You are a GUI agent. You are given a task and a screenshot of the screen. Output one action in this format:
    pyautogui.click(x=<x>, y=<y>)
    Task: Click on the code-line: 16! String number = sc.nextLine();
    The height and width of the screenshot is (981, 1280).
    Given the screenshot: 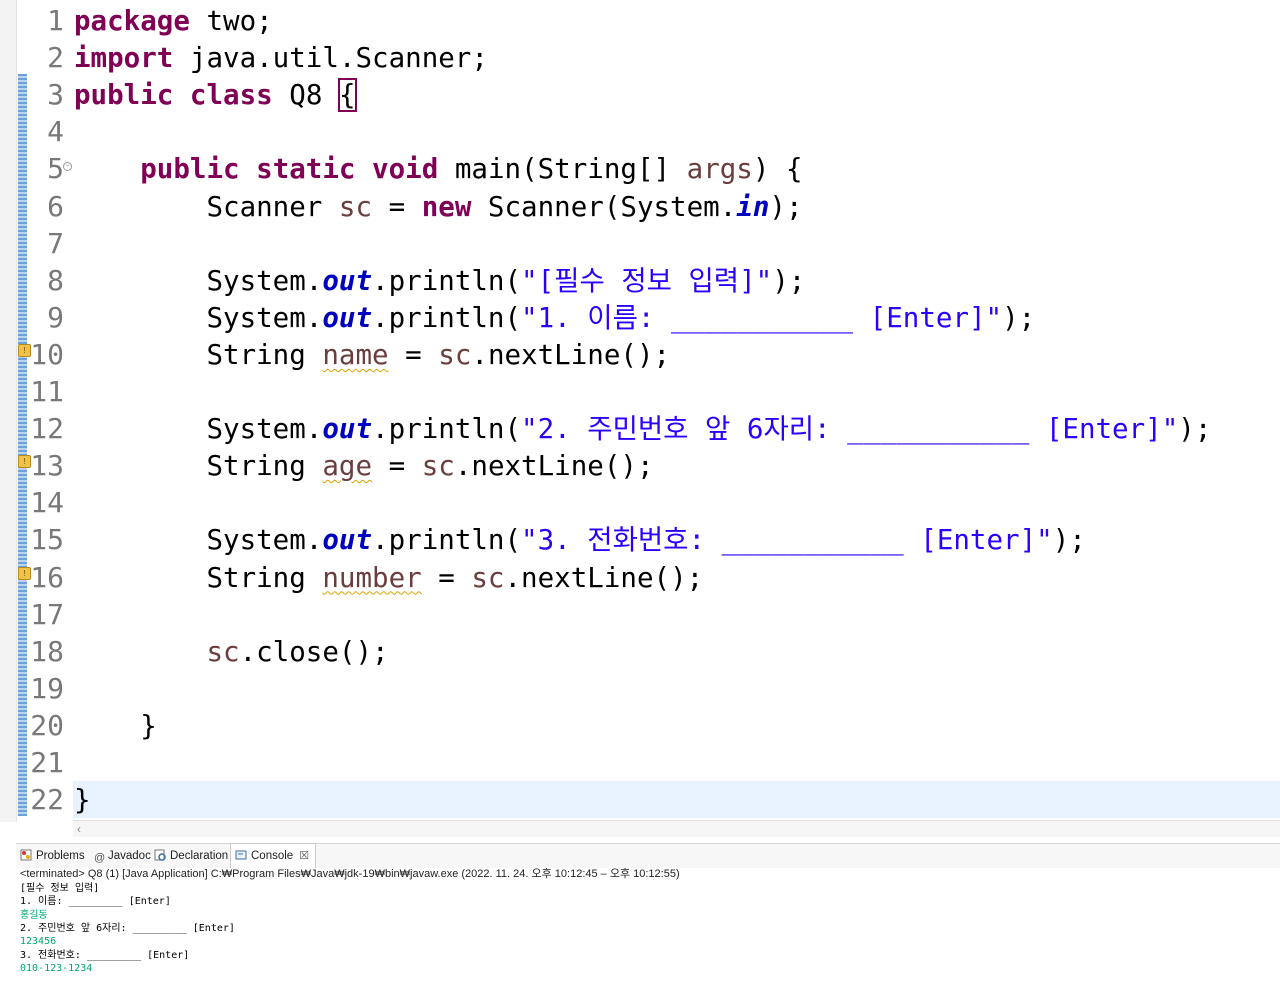 What is the action you would take?
    pyautogui.click(x=640, y=577)
    